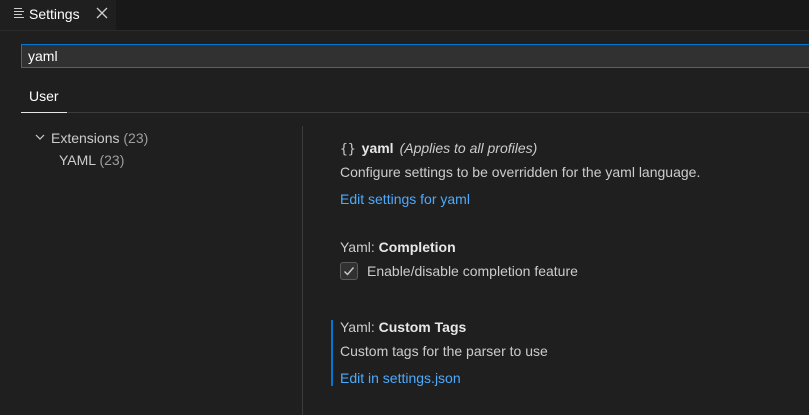 The image size is (809, 415). I want to click on edit-language-settings-link: Edit settings for yaml, so click(405, 199).